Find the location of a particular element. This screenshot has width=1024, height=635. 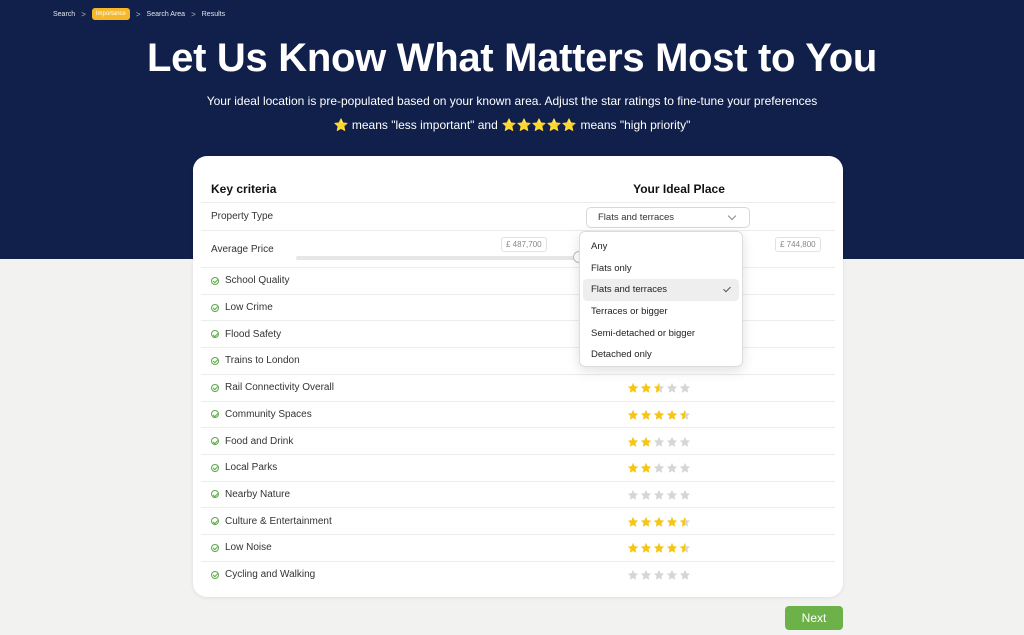

criteria-label-text: Low Noise is located at coordinates (248, 548).